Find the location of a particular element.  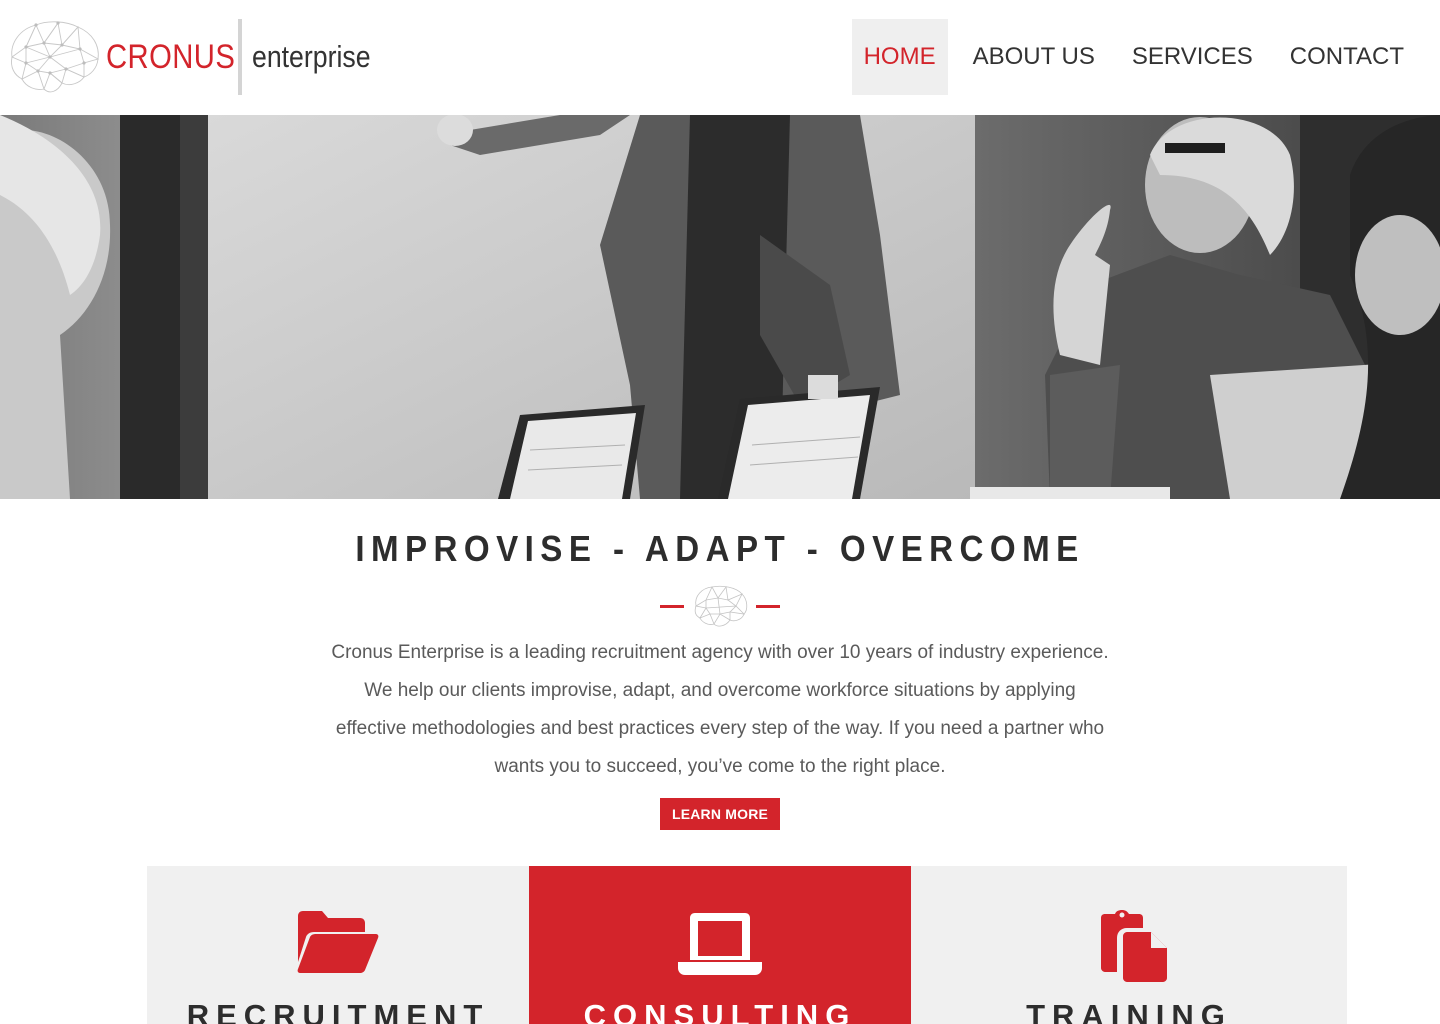

laptop-icon is located at coordinates (720, 944).